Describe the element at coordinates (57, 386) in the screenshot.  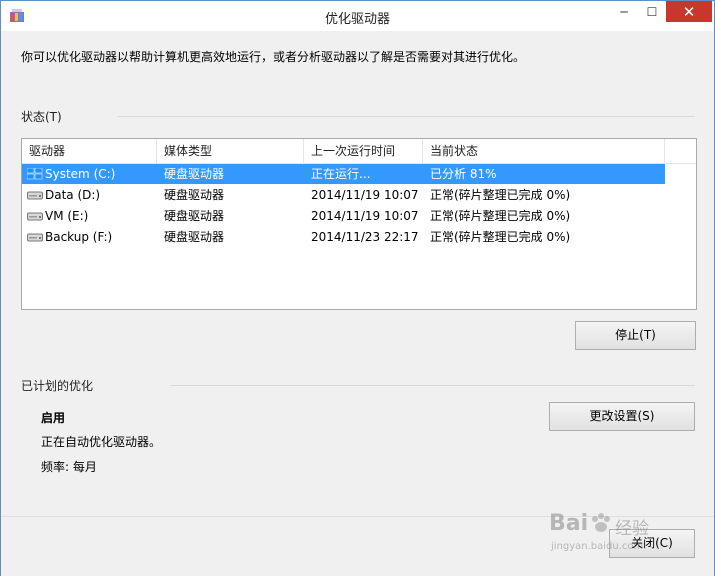
I see `scheduled-section-label: 已计划的优化` at that location.